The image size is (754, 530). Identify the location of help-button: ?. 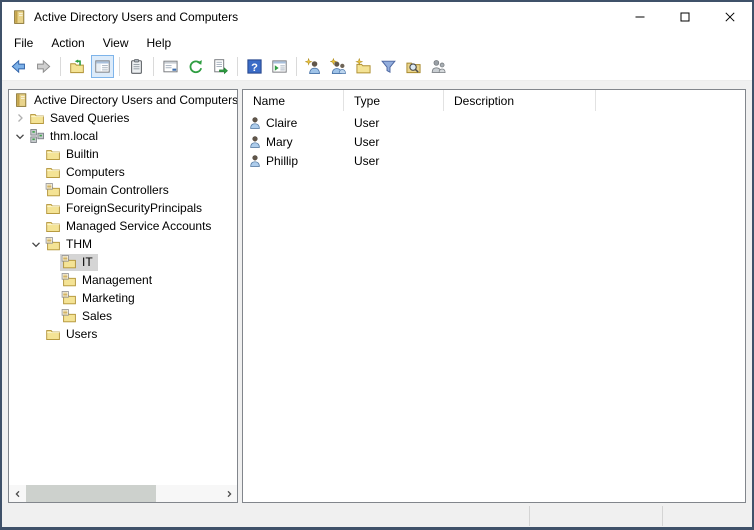
(254, 66).